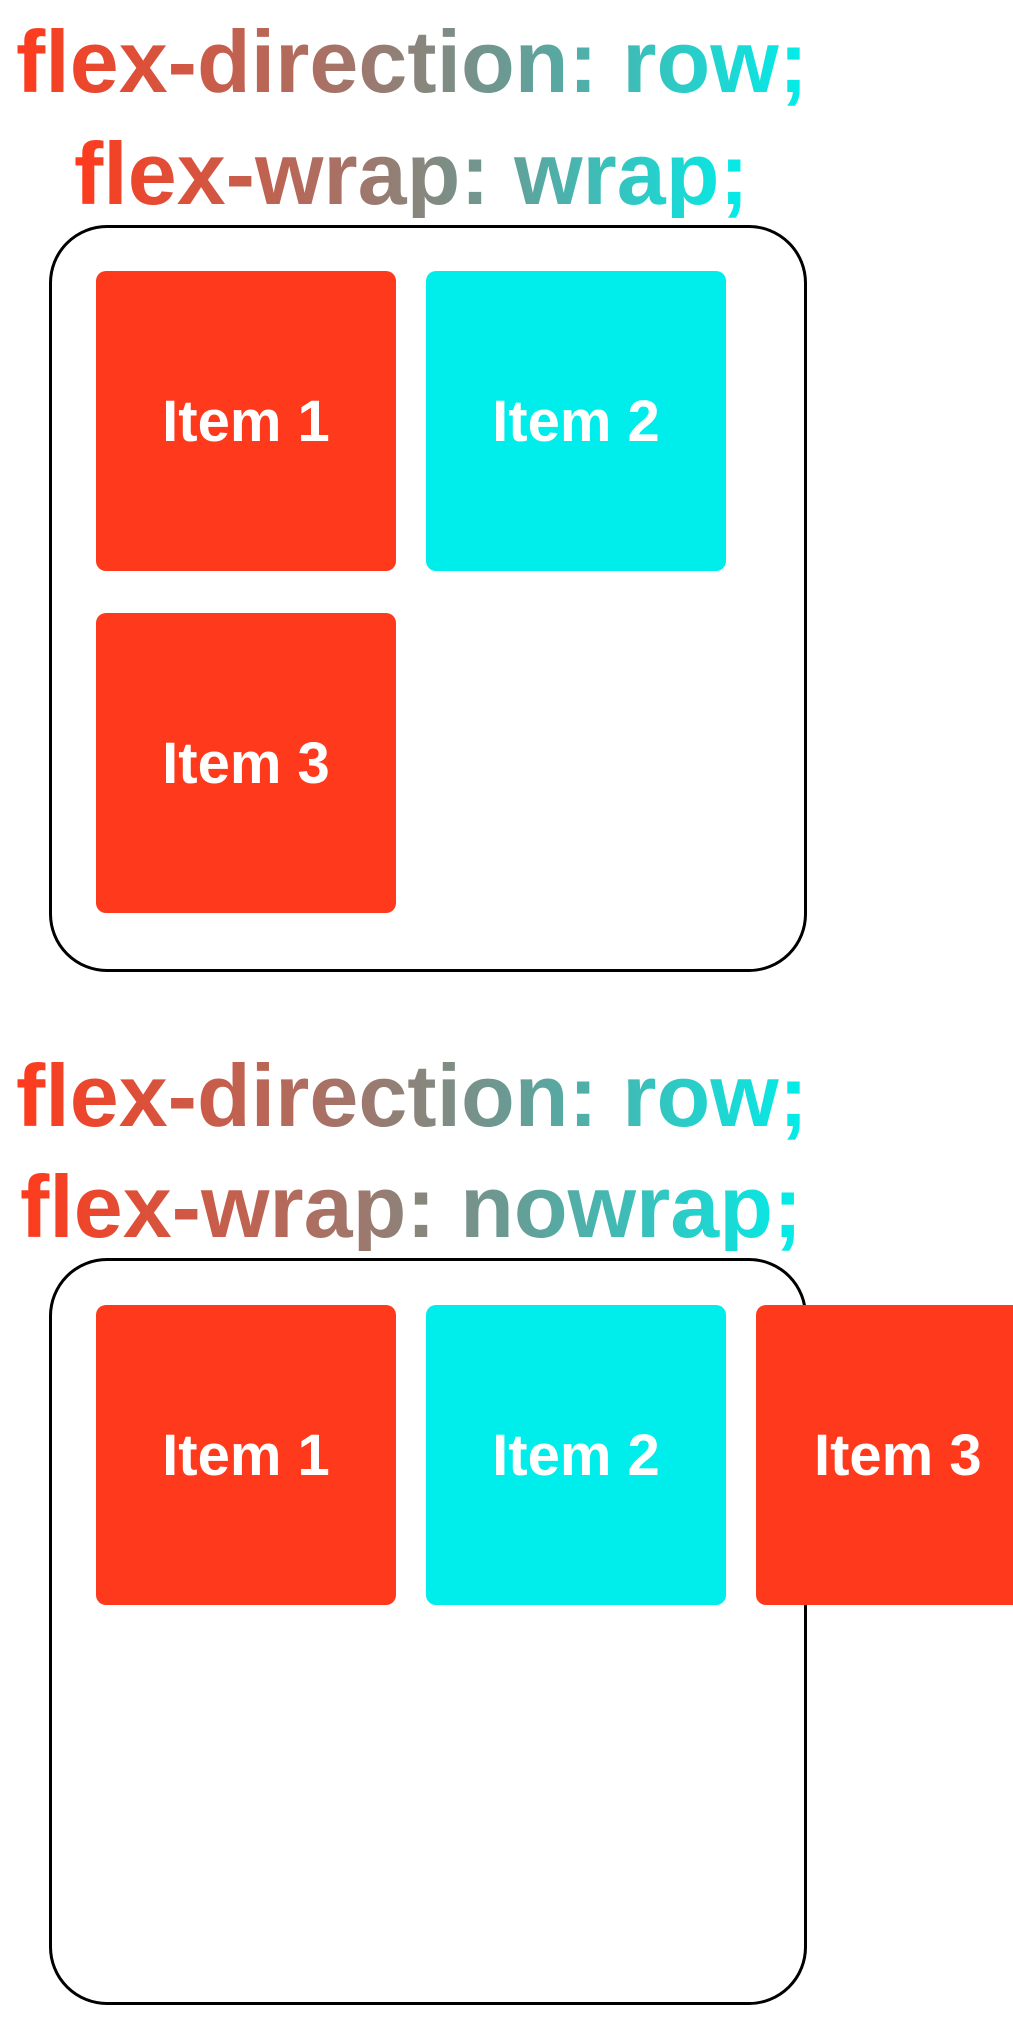 This screenshot has width=1013, height=2035. Describe the element at coordinates (898, 1455) in the screenshot. I see `nowrap-item-3-label: Item 3` at that location.